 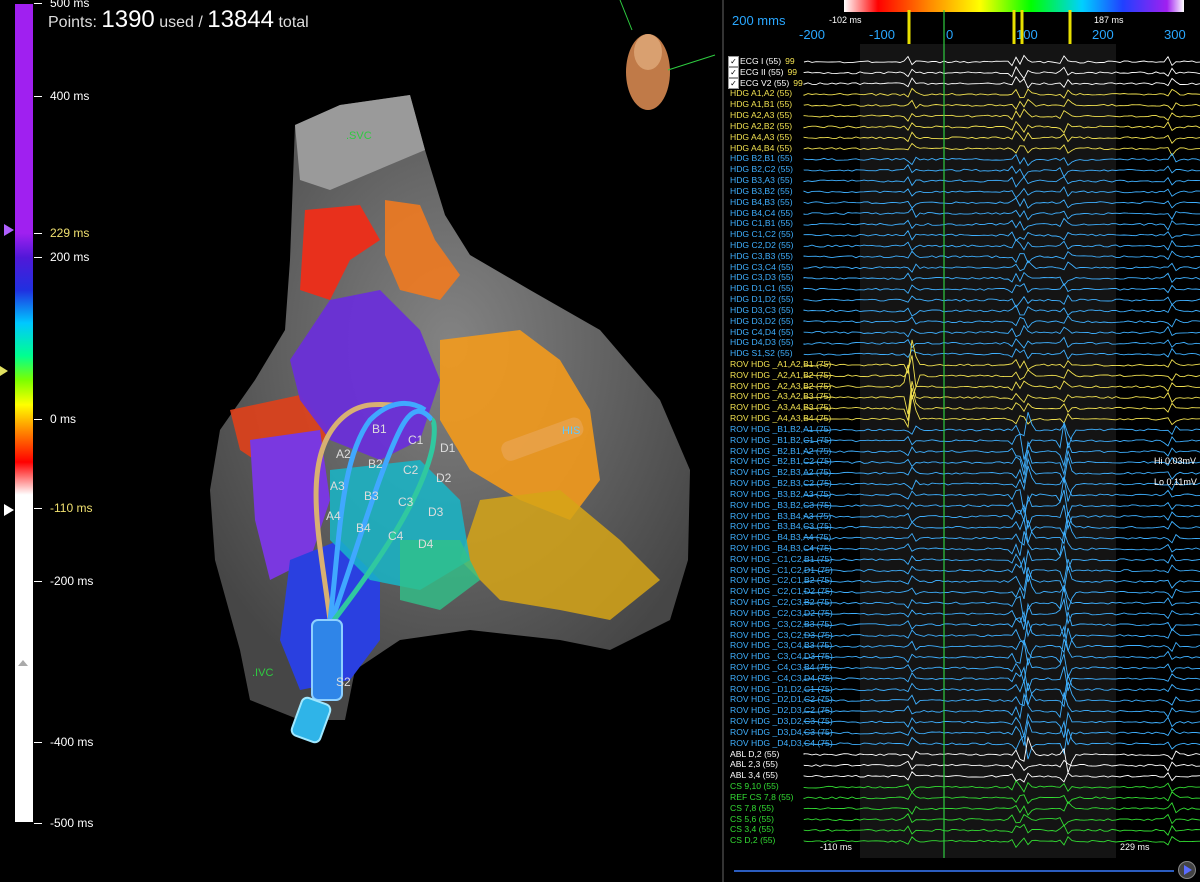 I want to click on timeline-bar, so click(x=962, y=870).